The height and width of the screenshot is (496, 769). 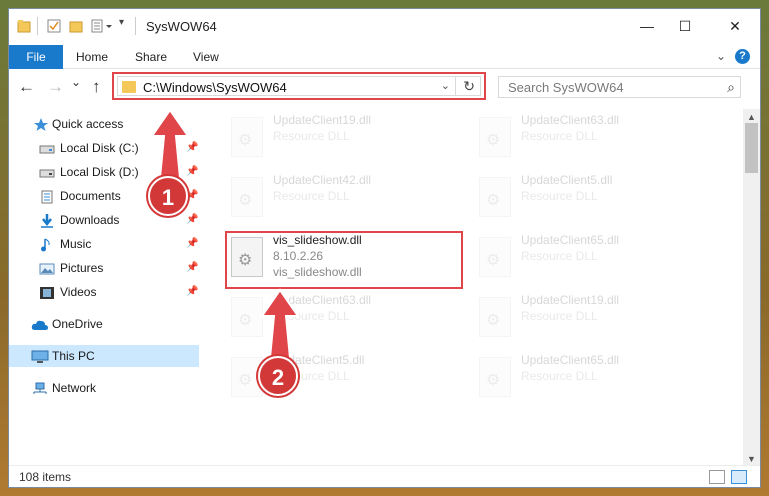 What do you see at coordinates (278, 376) in the screenshot?
I see `step-2-badge: 2` at bounding box center [278, 376].